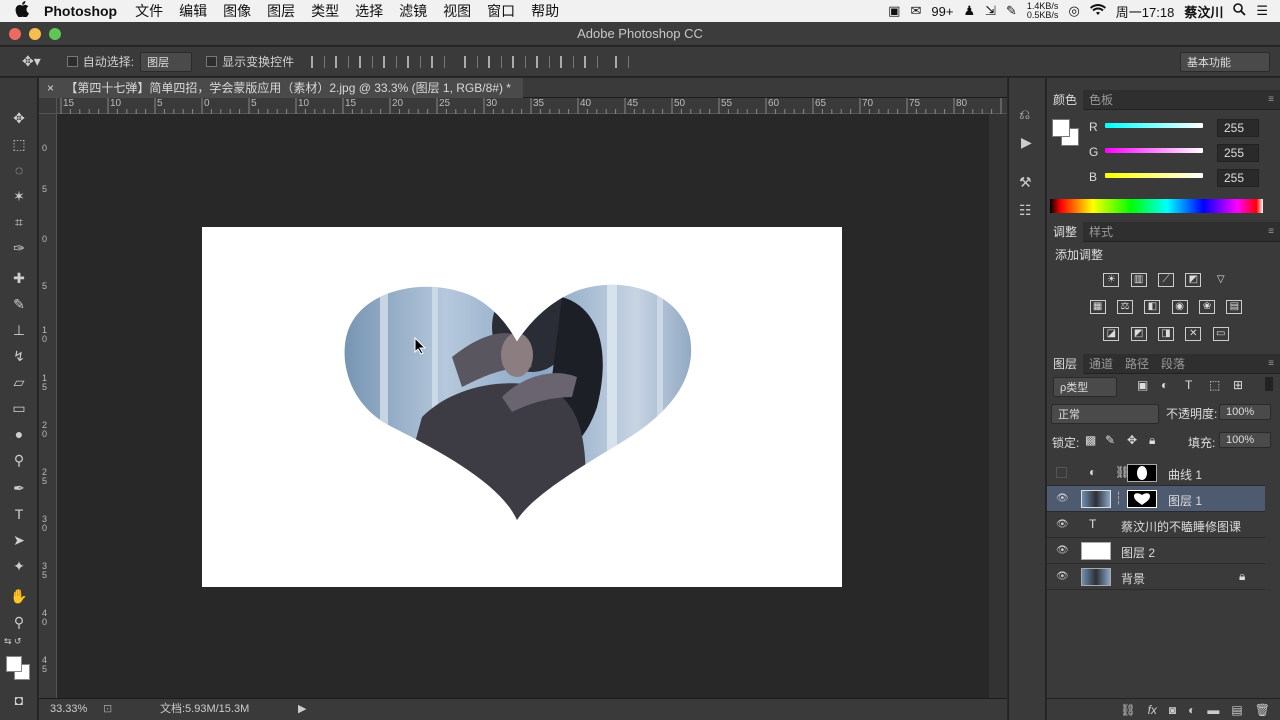  Describe the element at coordinates (1238, 385) in the screenshot. I see `filter-smart-icon: ⊞` at that location.